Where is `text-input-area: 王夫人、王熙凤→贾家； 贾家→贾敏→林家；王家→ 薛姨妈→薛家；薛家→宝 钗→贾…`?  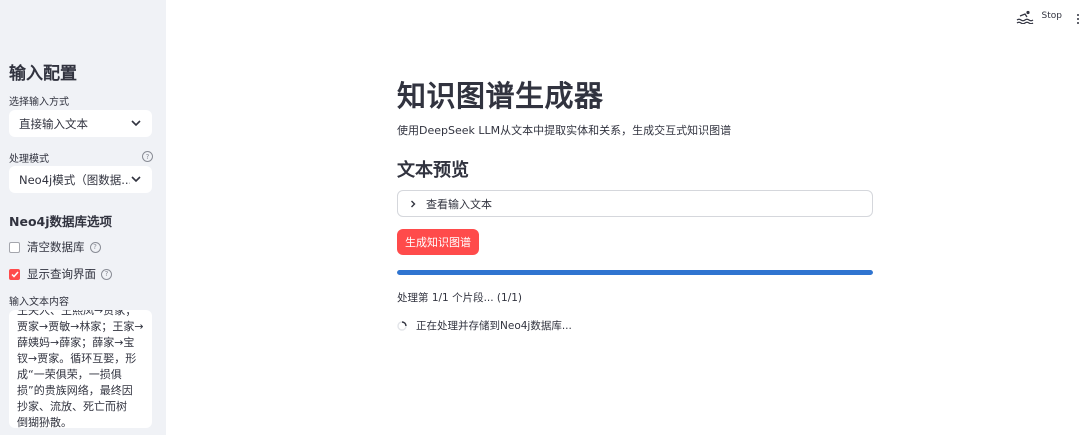 text-input-area: 王夫人、王熙凤→贾家； 贾家→贾敏→林家；王家→ 薛姨妈→薛家；薛家→宝 钗→贾… is located at coordinates (80, 369).